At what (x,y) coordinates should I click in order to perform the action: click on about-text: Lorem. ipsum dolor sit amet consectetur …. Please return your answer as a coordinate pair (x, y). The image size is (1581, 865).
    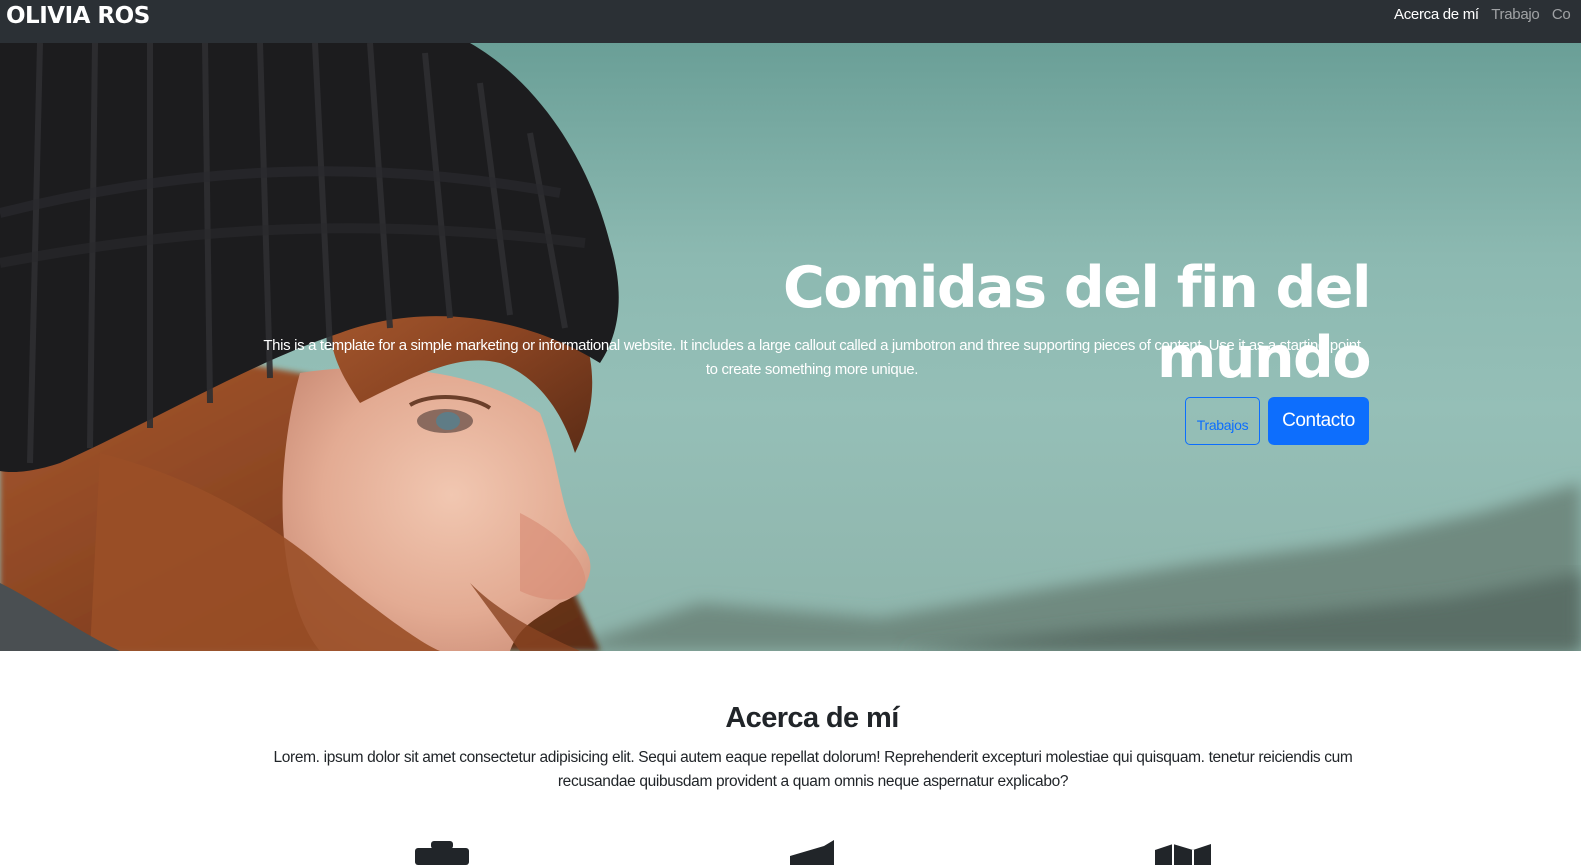
    Looking at the image, I should click on (813, 769).